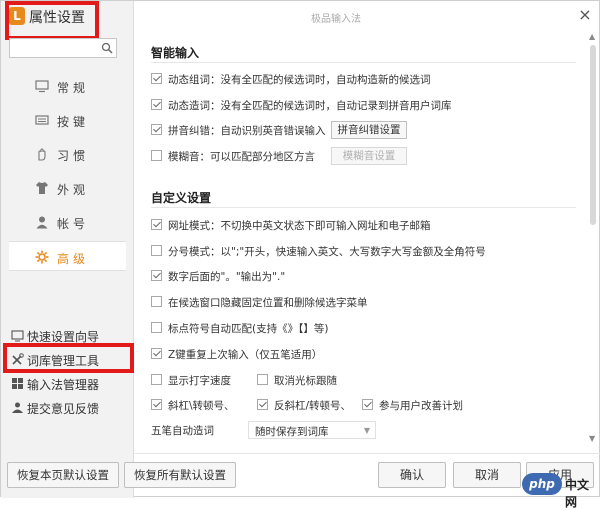 The height and width of the screenshot is (510, 600). Describe the element at coordinates (42, 222) in the screenshot. I see `user-icon` at that location.